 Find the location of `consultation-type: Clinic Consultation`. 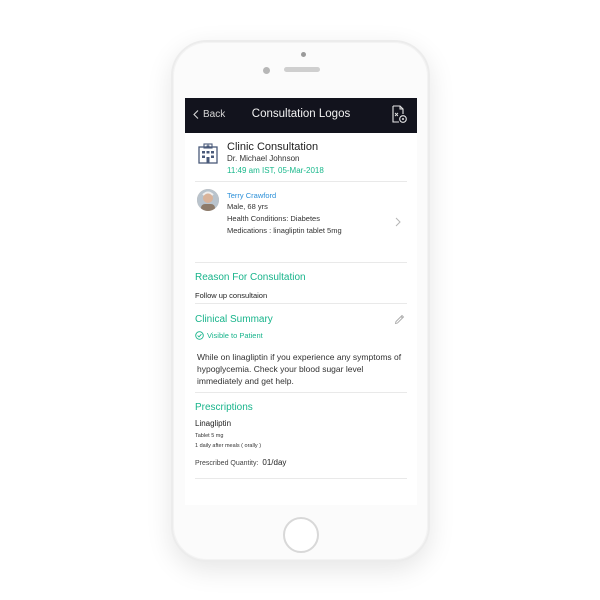

consultation-type: Clinic Consultation is located at coordinates (273, 147).